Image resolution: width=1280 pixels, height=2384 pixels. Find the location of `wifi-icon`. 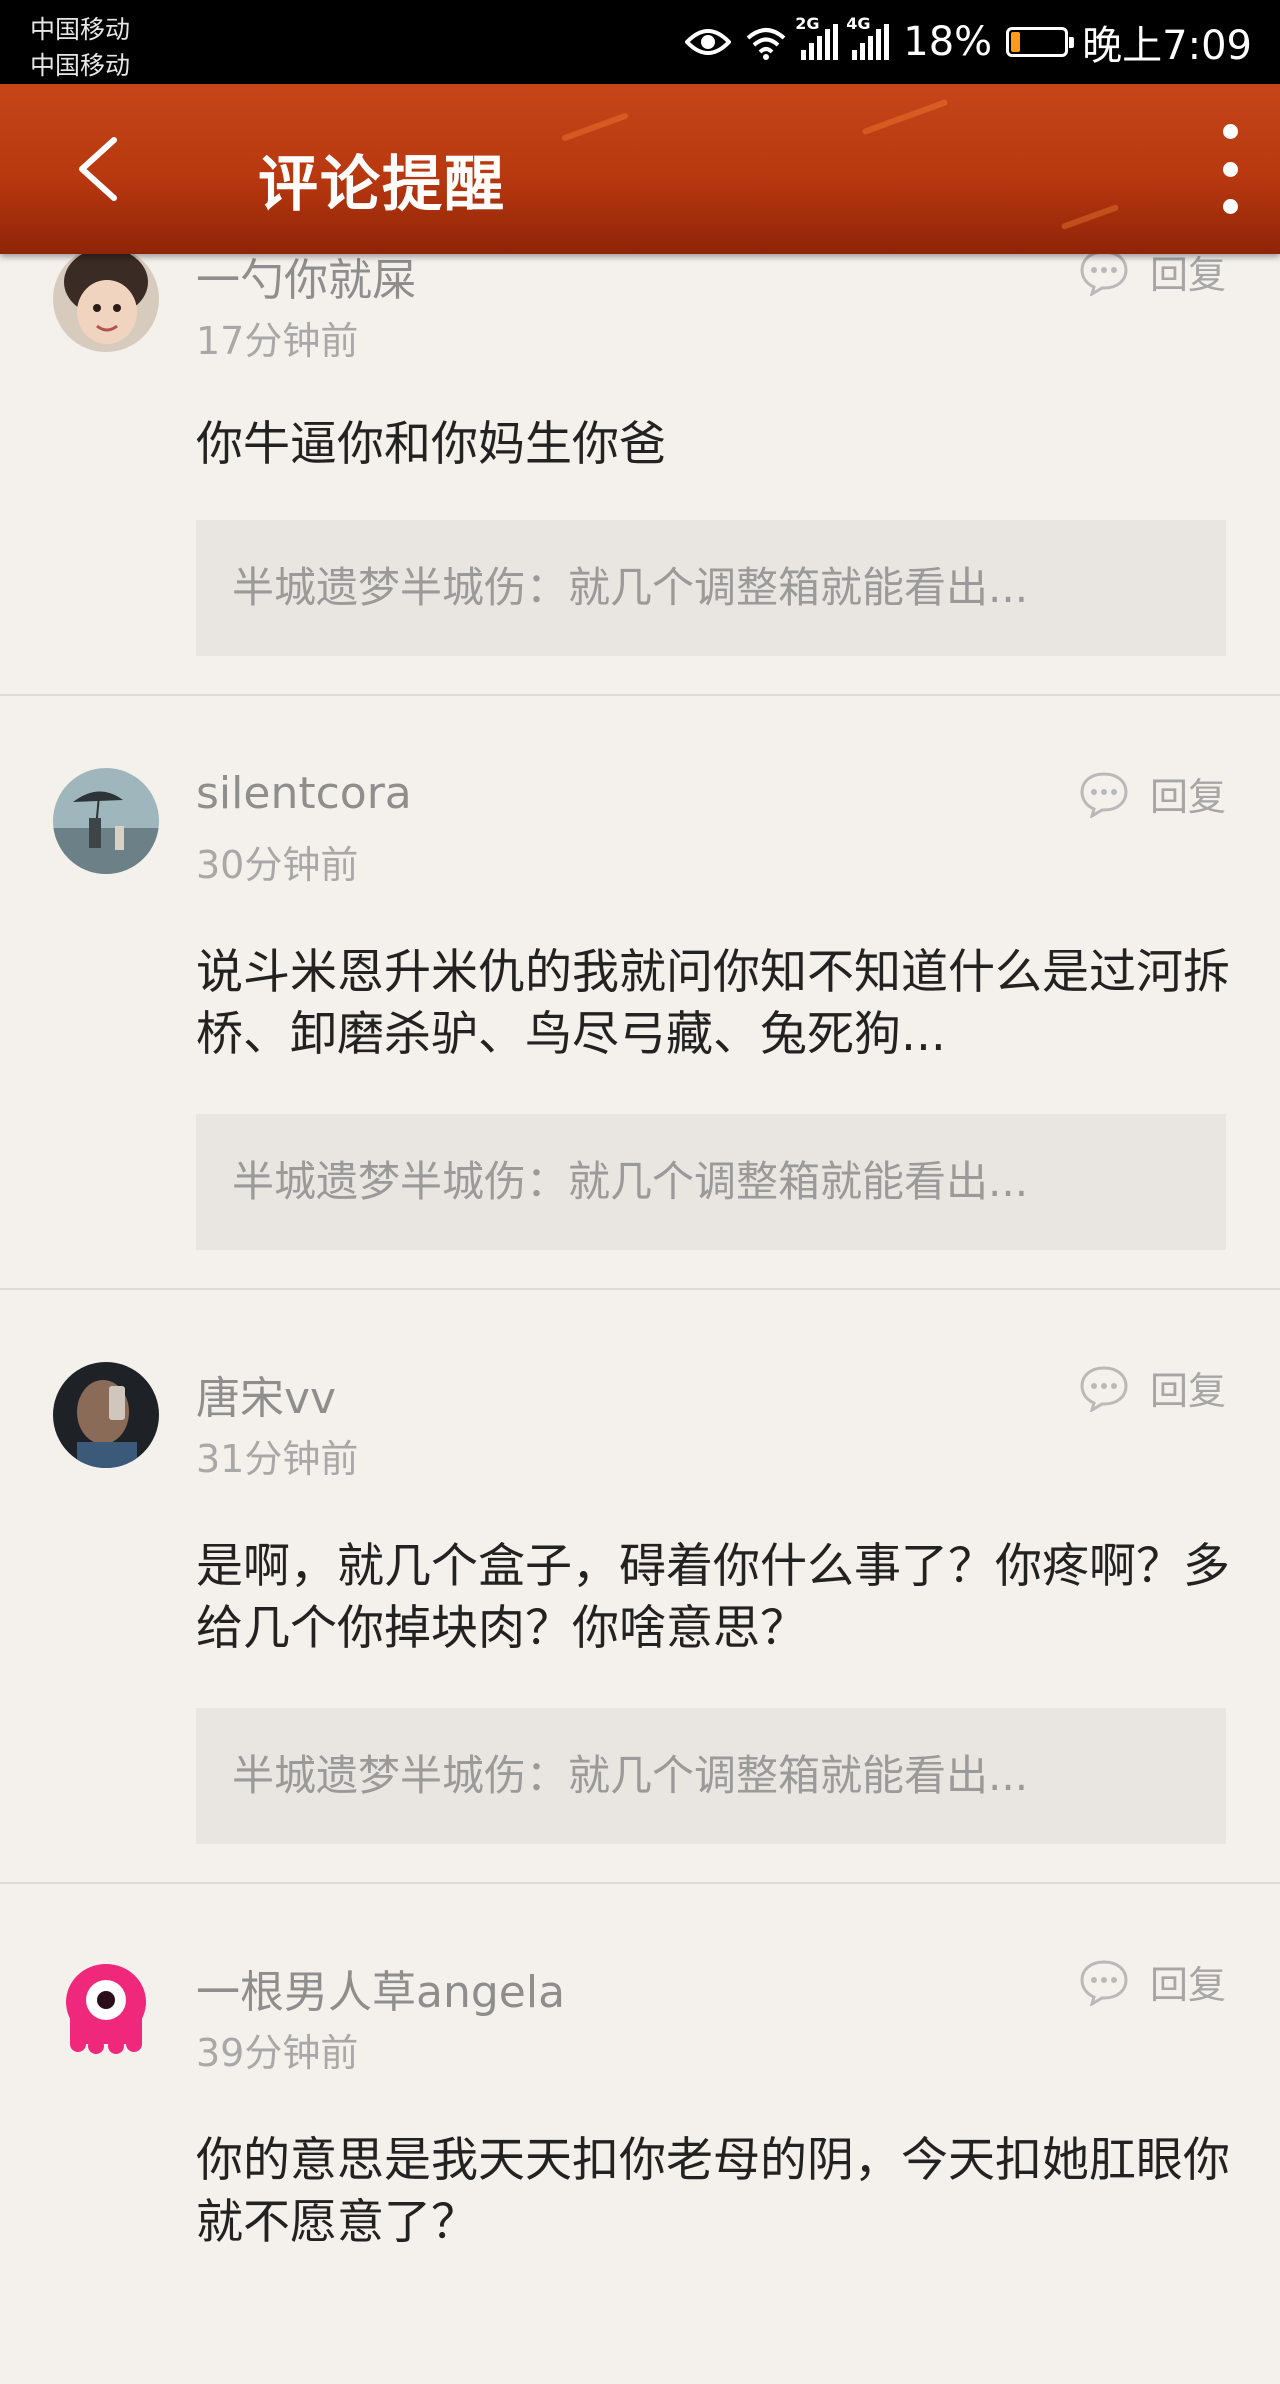

wifi-icon is located at coordinates (766, 44).